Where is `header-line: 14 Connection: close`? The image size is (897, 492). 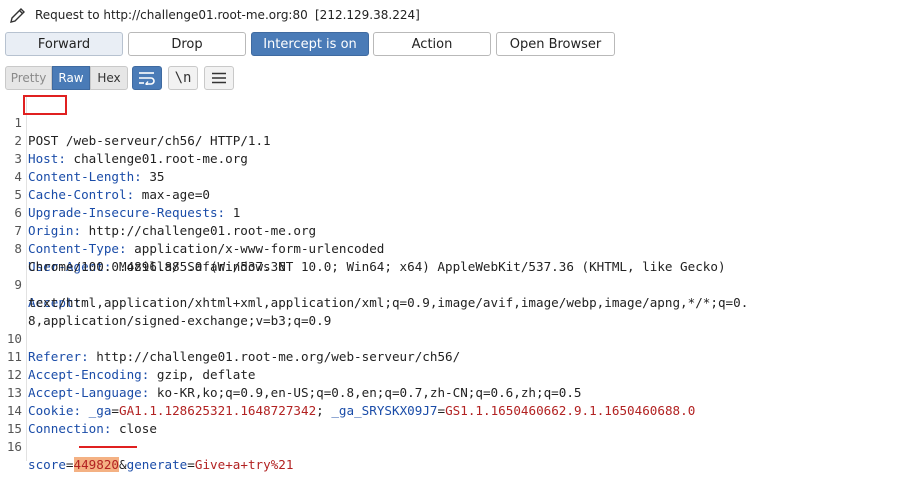 header-line: 14 Connection: close is located at coordinates (448, 410).